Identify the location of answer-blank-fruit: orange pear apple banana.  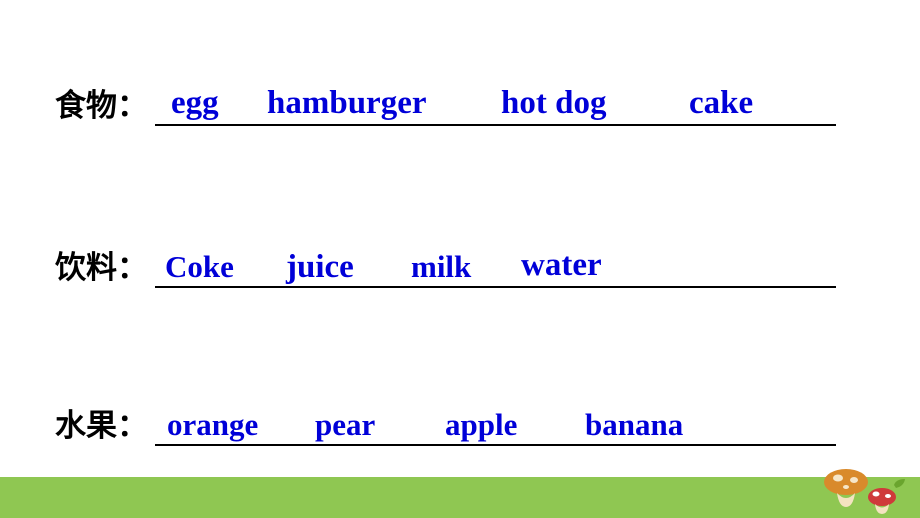
(495, 422).